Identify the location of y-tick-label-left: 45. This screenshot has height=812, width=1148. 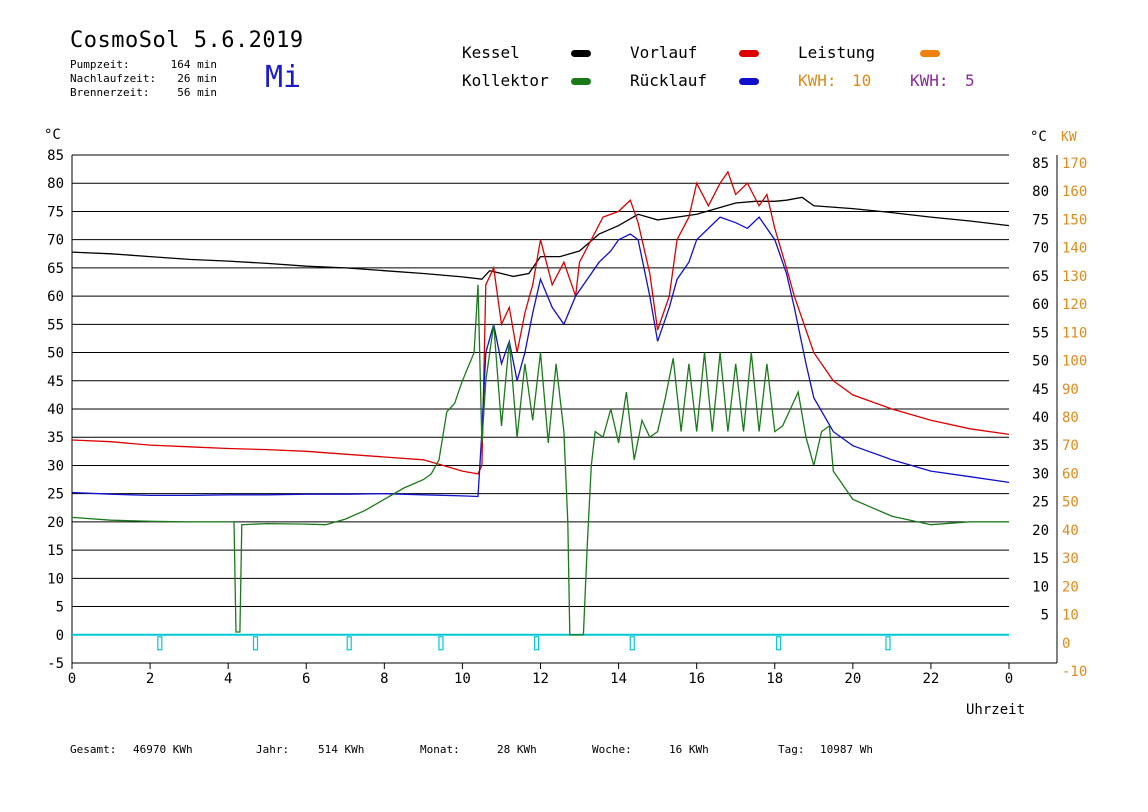
(55, 382).